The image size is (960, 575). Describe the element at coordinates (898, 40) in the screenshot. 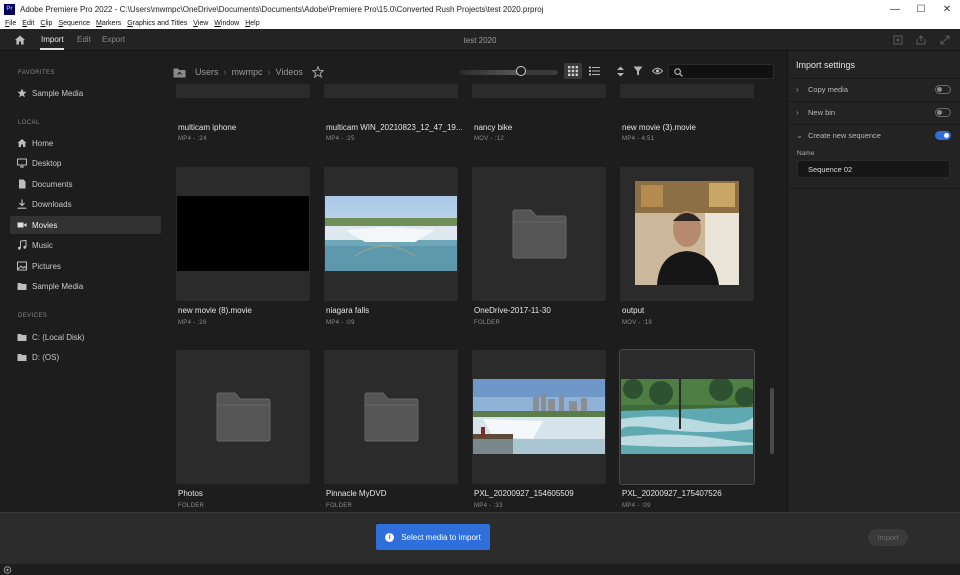

I see `quick-export-icon` at that location.